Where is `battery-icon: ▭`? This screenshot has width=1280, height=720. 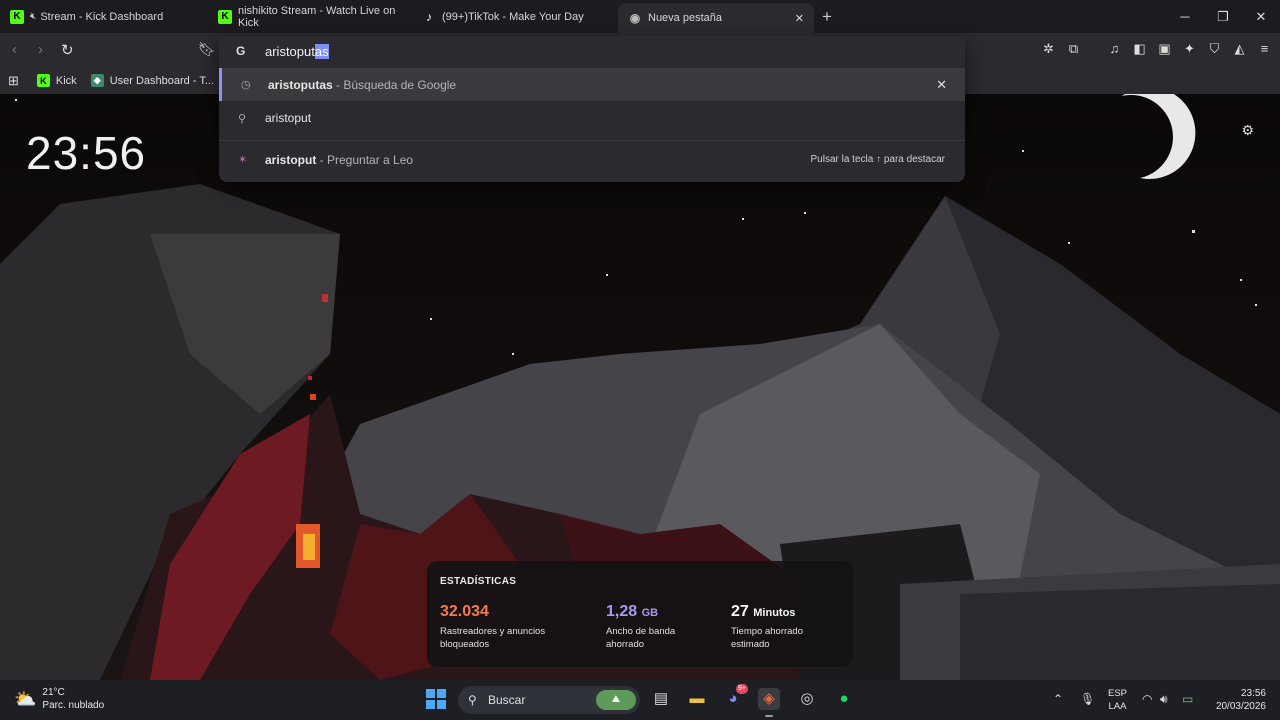 battery-icon: ▭ is located at coordinates (1187, 699).